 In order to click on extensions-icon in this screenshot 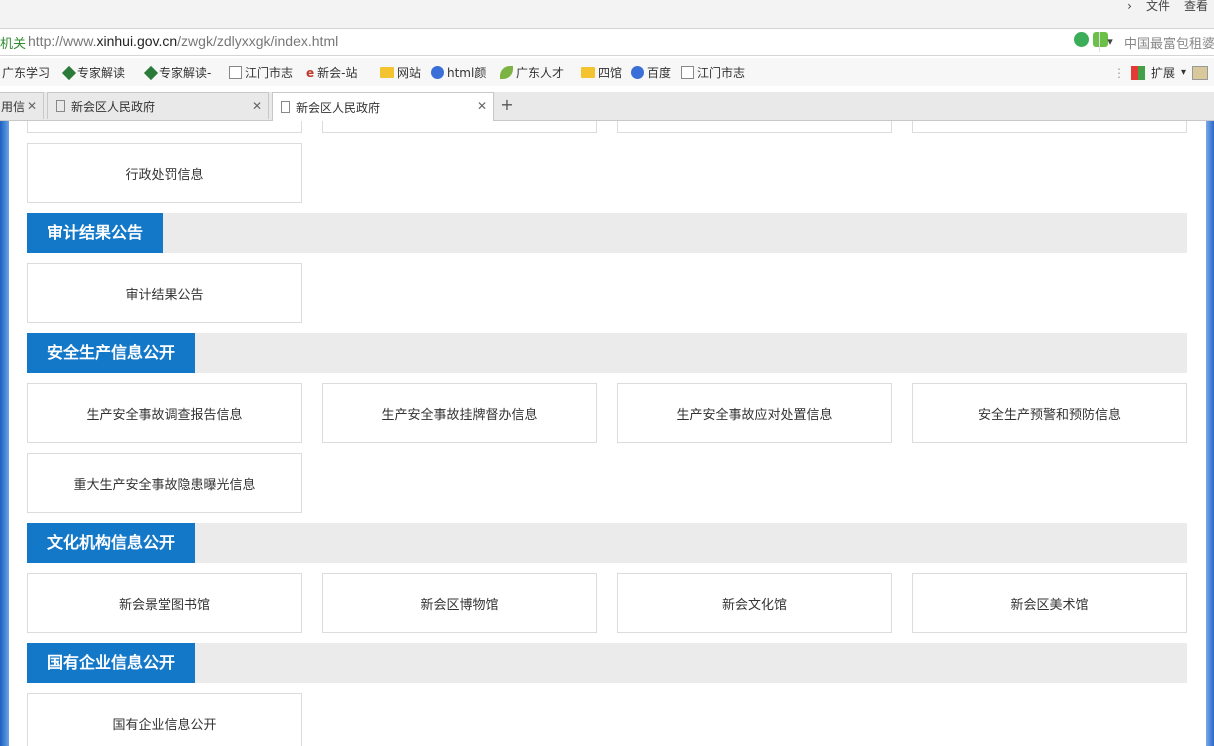, I will do `click(1137, 72)`.